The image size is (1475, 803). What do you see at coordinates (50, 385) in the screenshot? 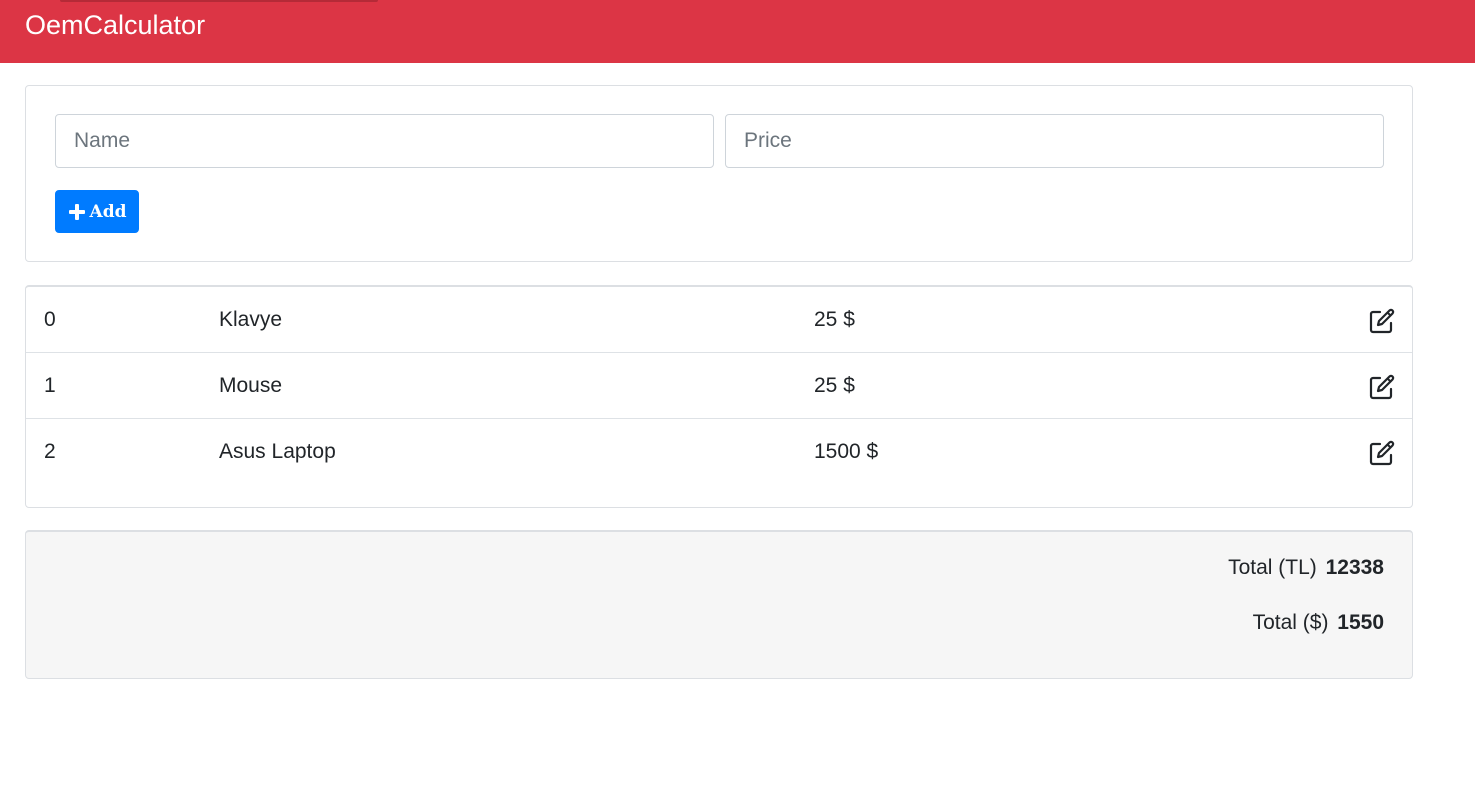
I see `item-index: 1` at bounding box center [50, 385].